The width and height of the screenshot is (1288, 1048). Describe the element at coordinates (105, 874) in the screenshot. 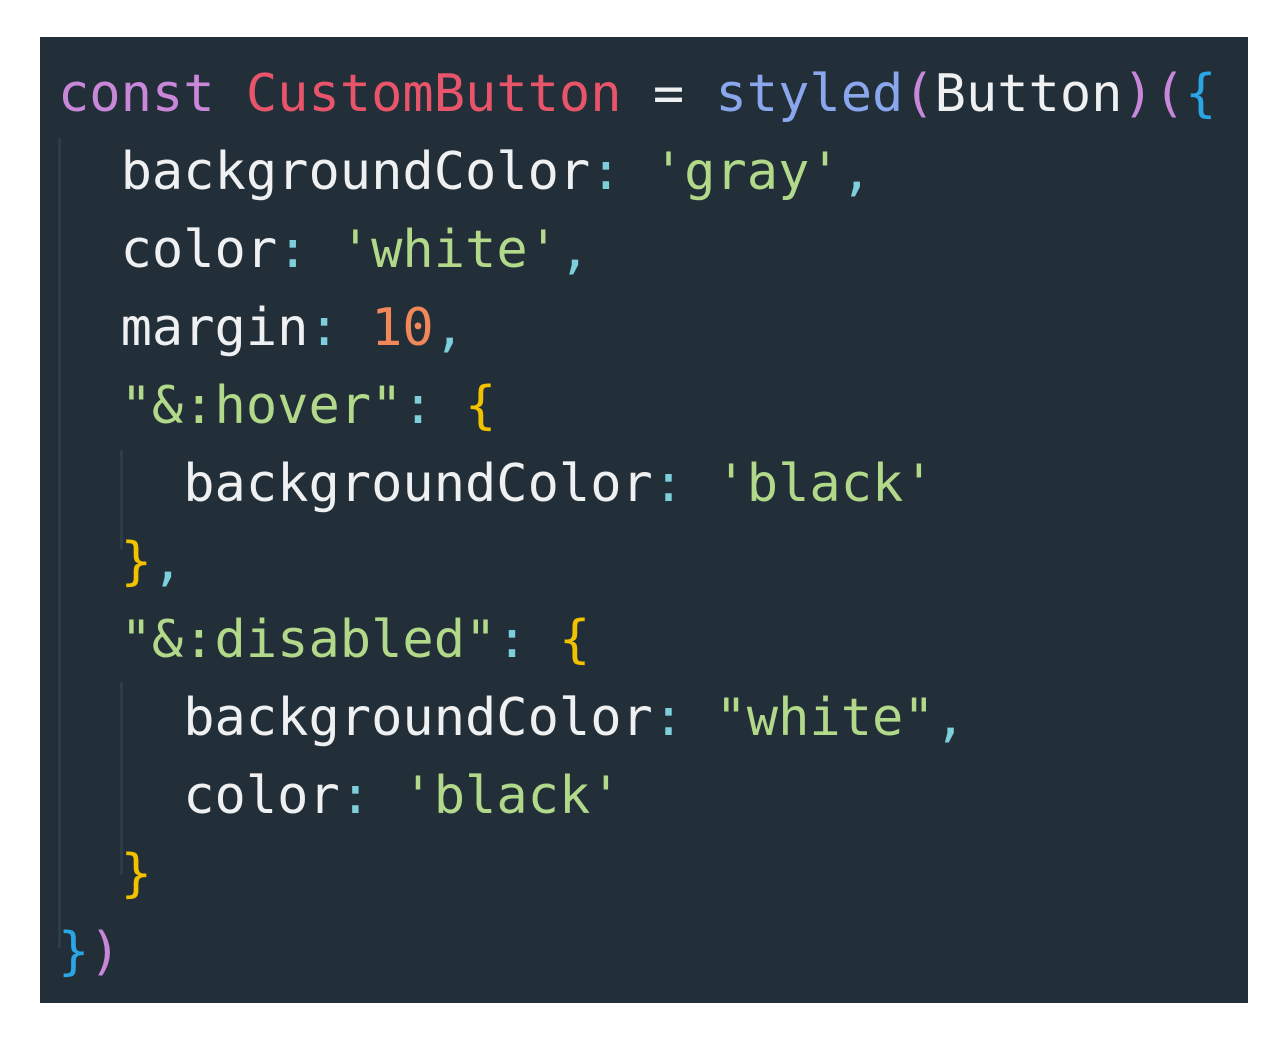

I see `code-line: }` at that location.